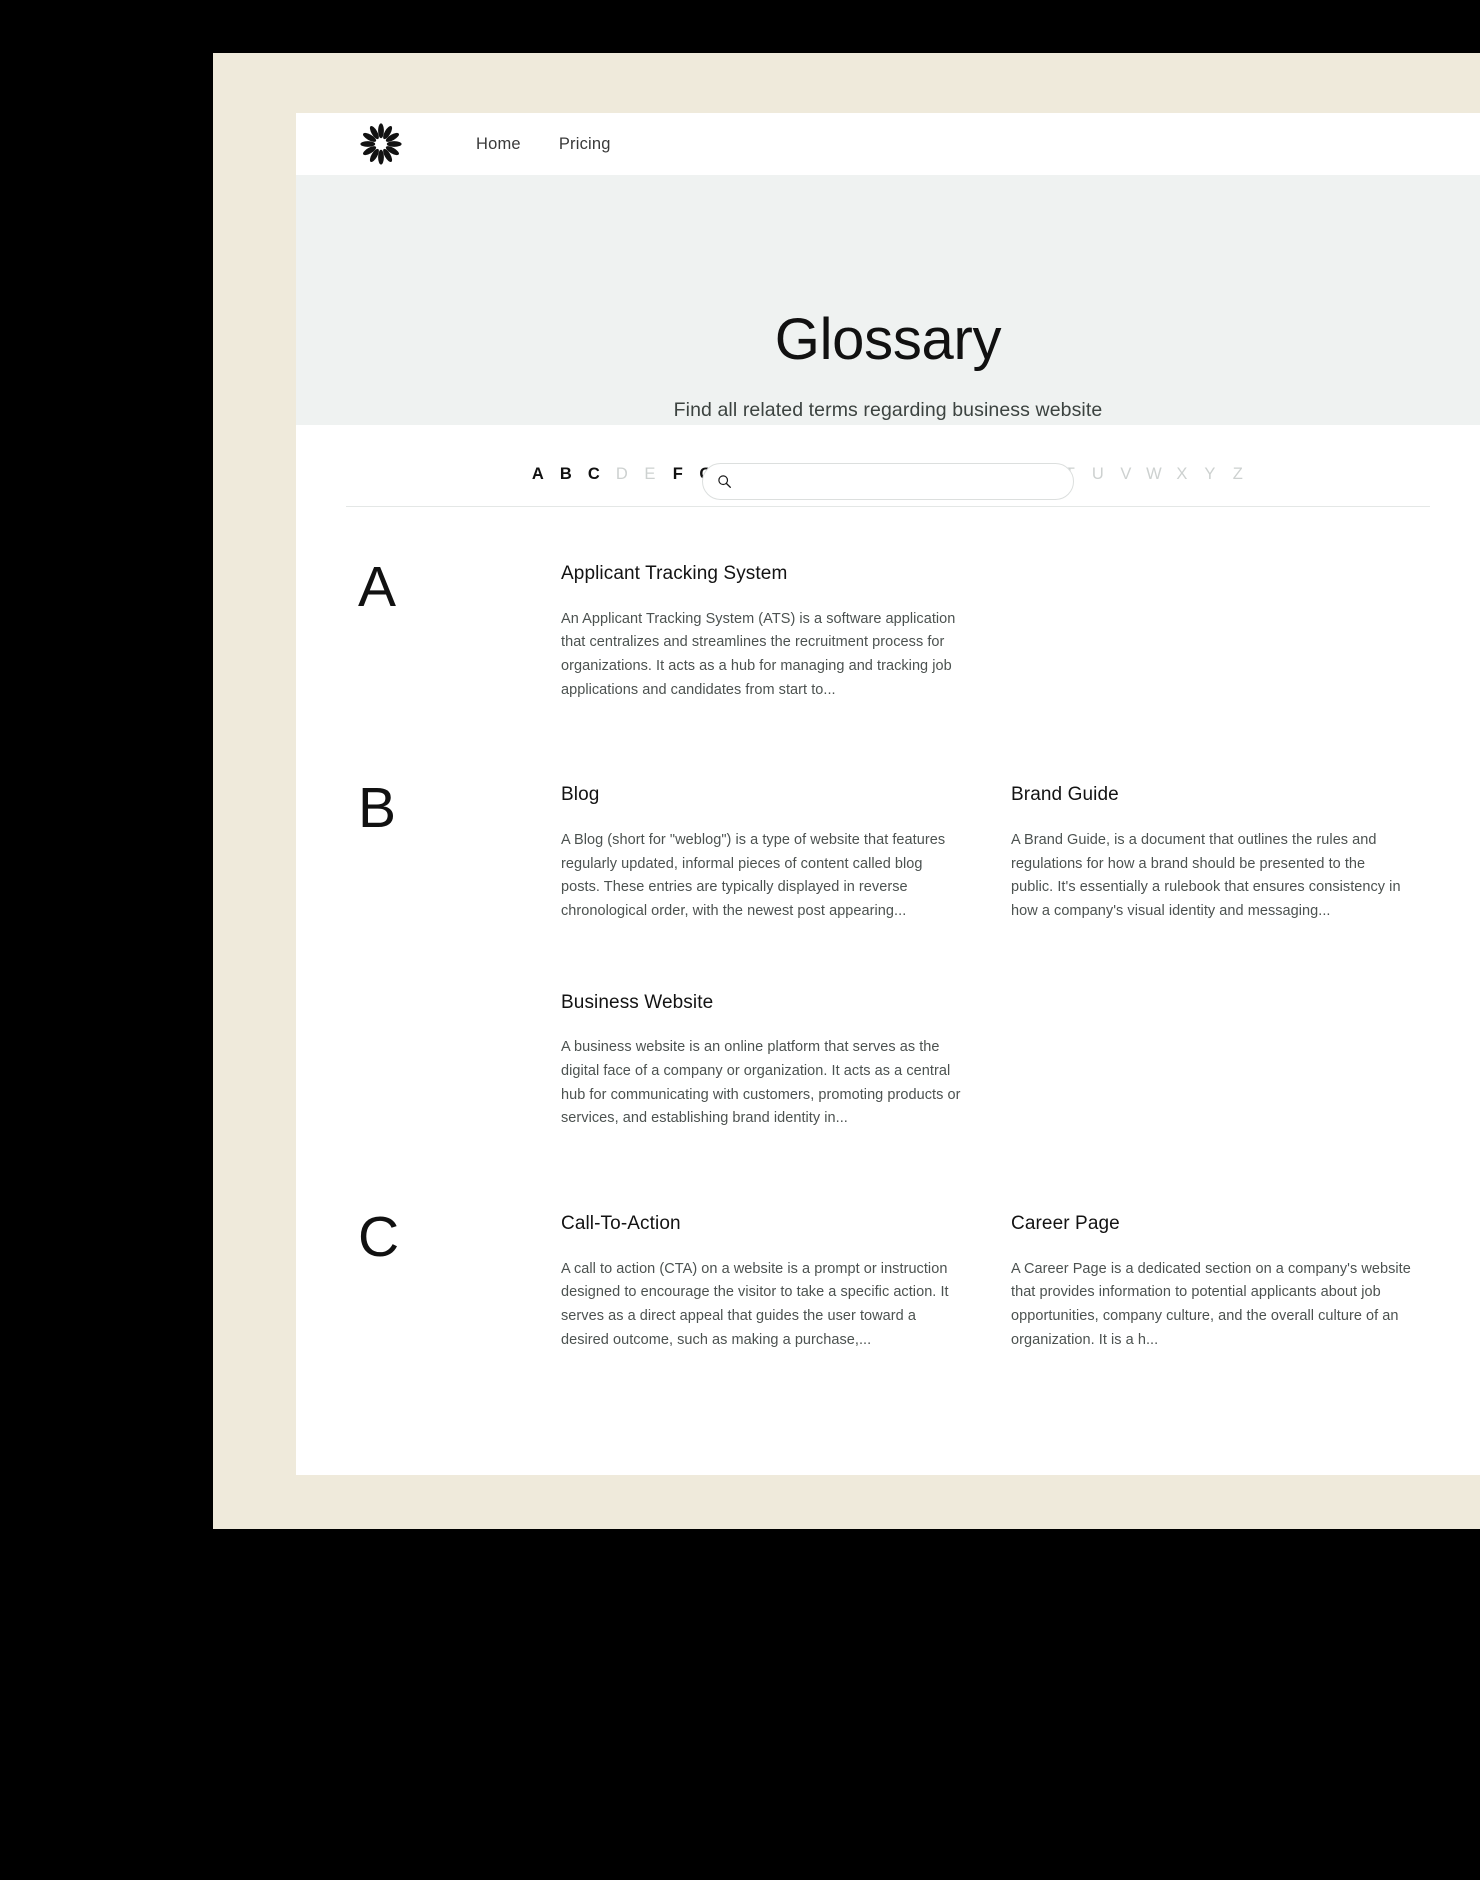  What do you see at coordinates (761, 1003) in the screenshot?
I see `term-title: Business Website` at bounding box center [761, 1003].